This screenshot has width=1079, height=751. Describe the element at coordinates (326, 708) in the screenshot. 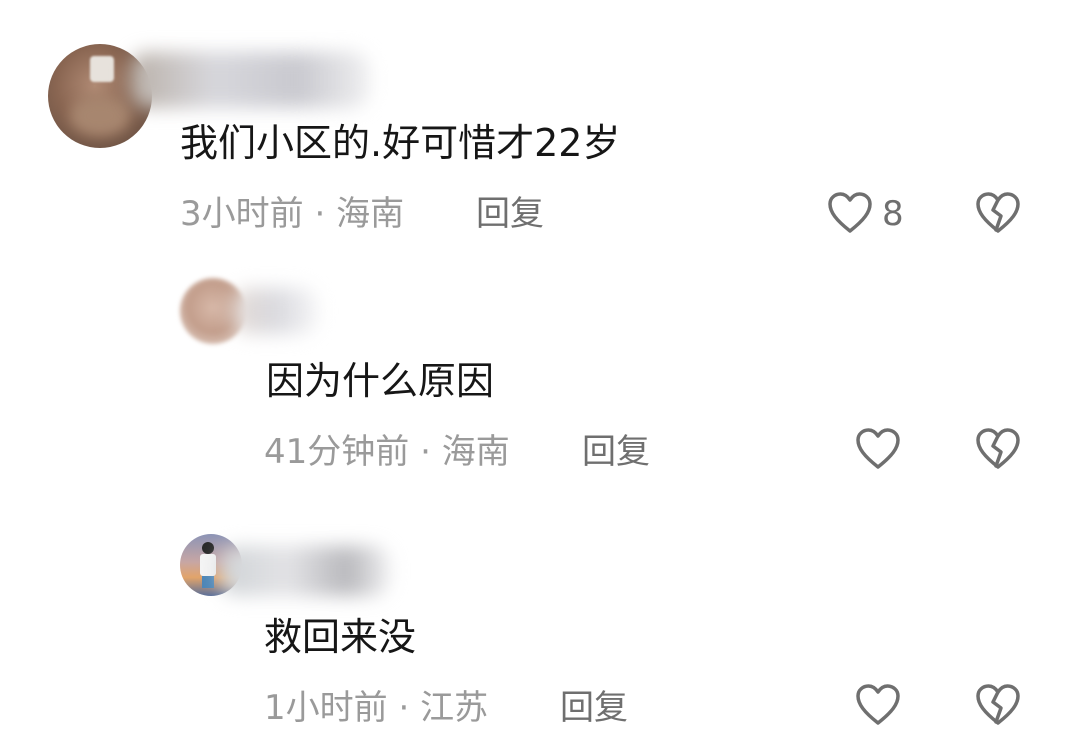

I see `comment-time: 1小时前` at that location.